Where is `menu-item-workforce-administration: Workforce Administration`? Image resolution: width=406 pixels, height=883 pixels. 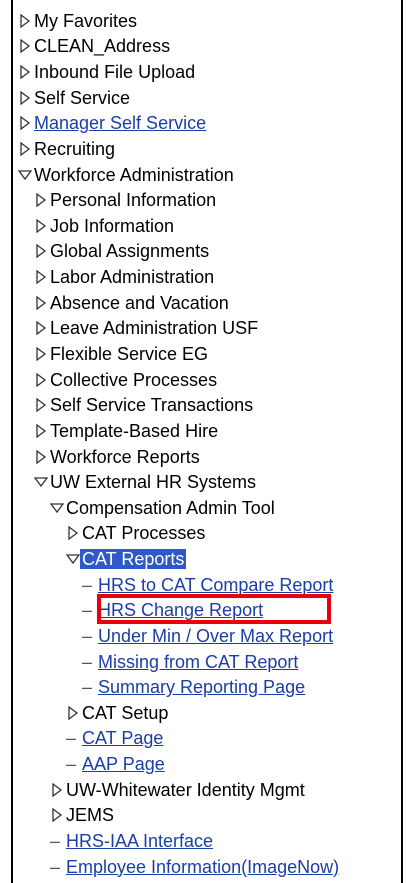 menu-item-workforce-administration: Workforce Administration is located at coordinates (126, 175).